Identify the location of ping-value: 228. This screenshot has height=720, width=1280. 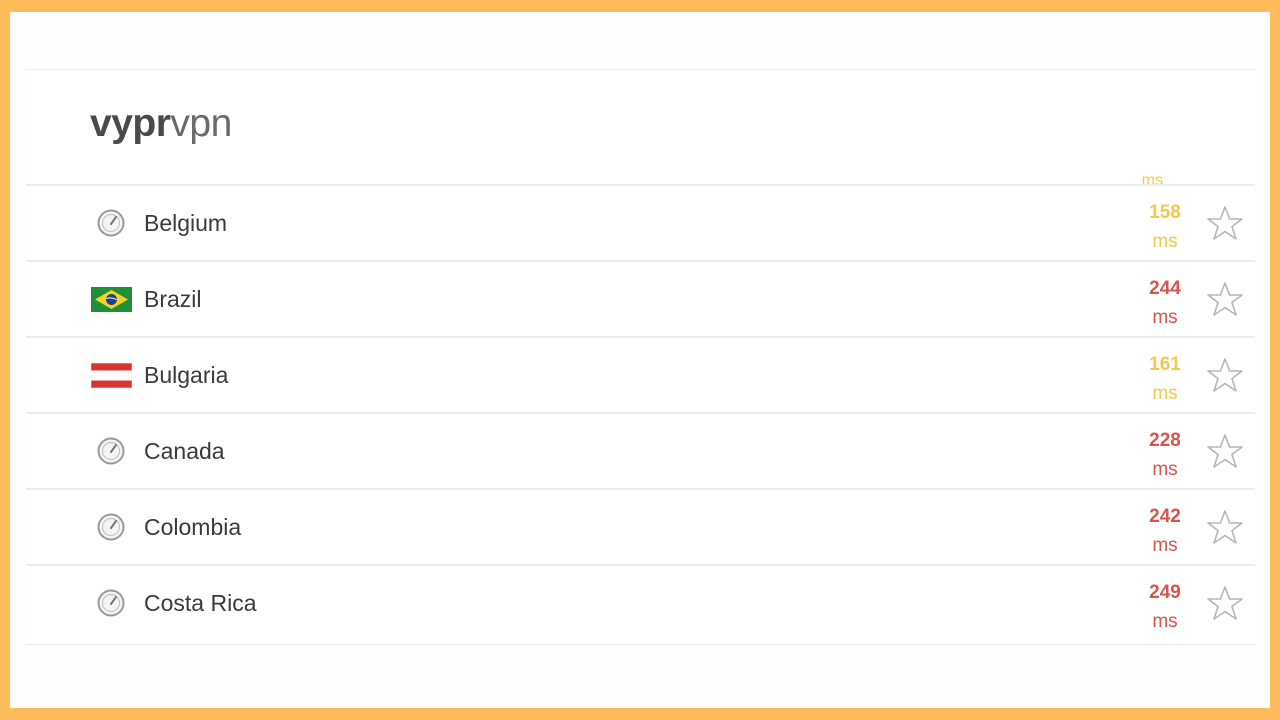
(1165, 440).